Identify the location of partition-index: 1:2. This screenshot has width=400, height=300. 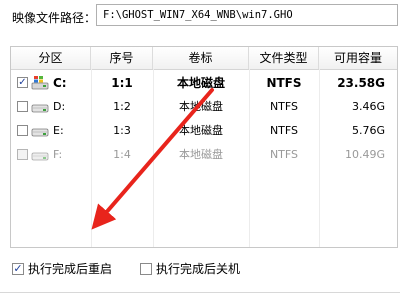
(122, 106).